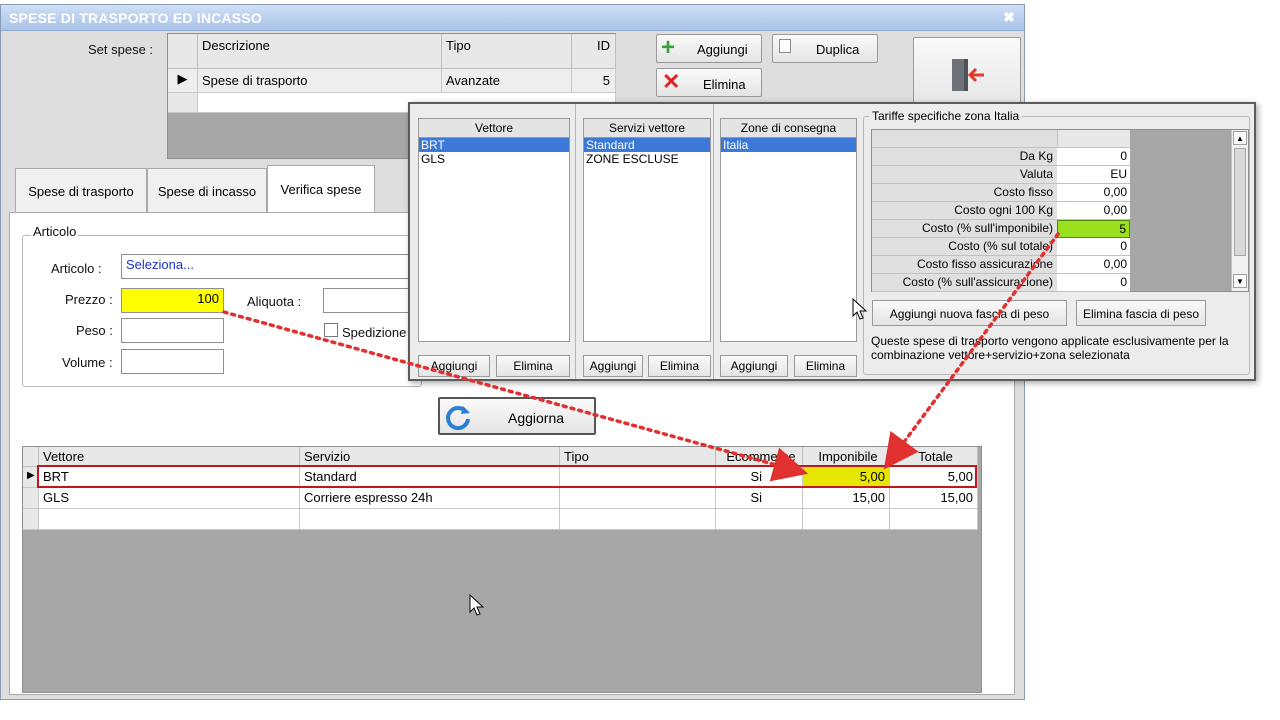 Image resolution: width=1280 pixels, height=720 pixels. Describe the element at coordinates (971, 351) in the screenshot. I see `arrow-green-to-imponibile` at that location.